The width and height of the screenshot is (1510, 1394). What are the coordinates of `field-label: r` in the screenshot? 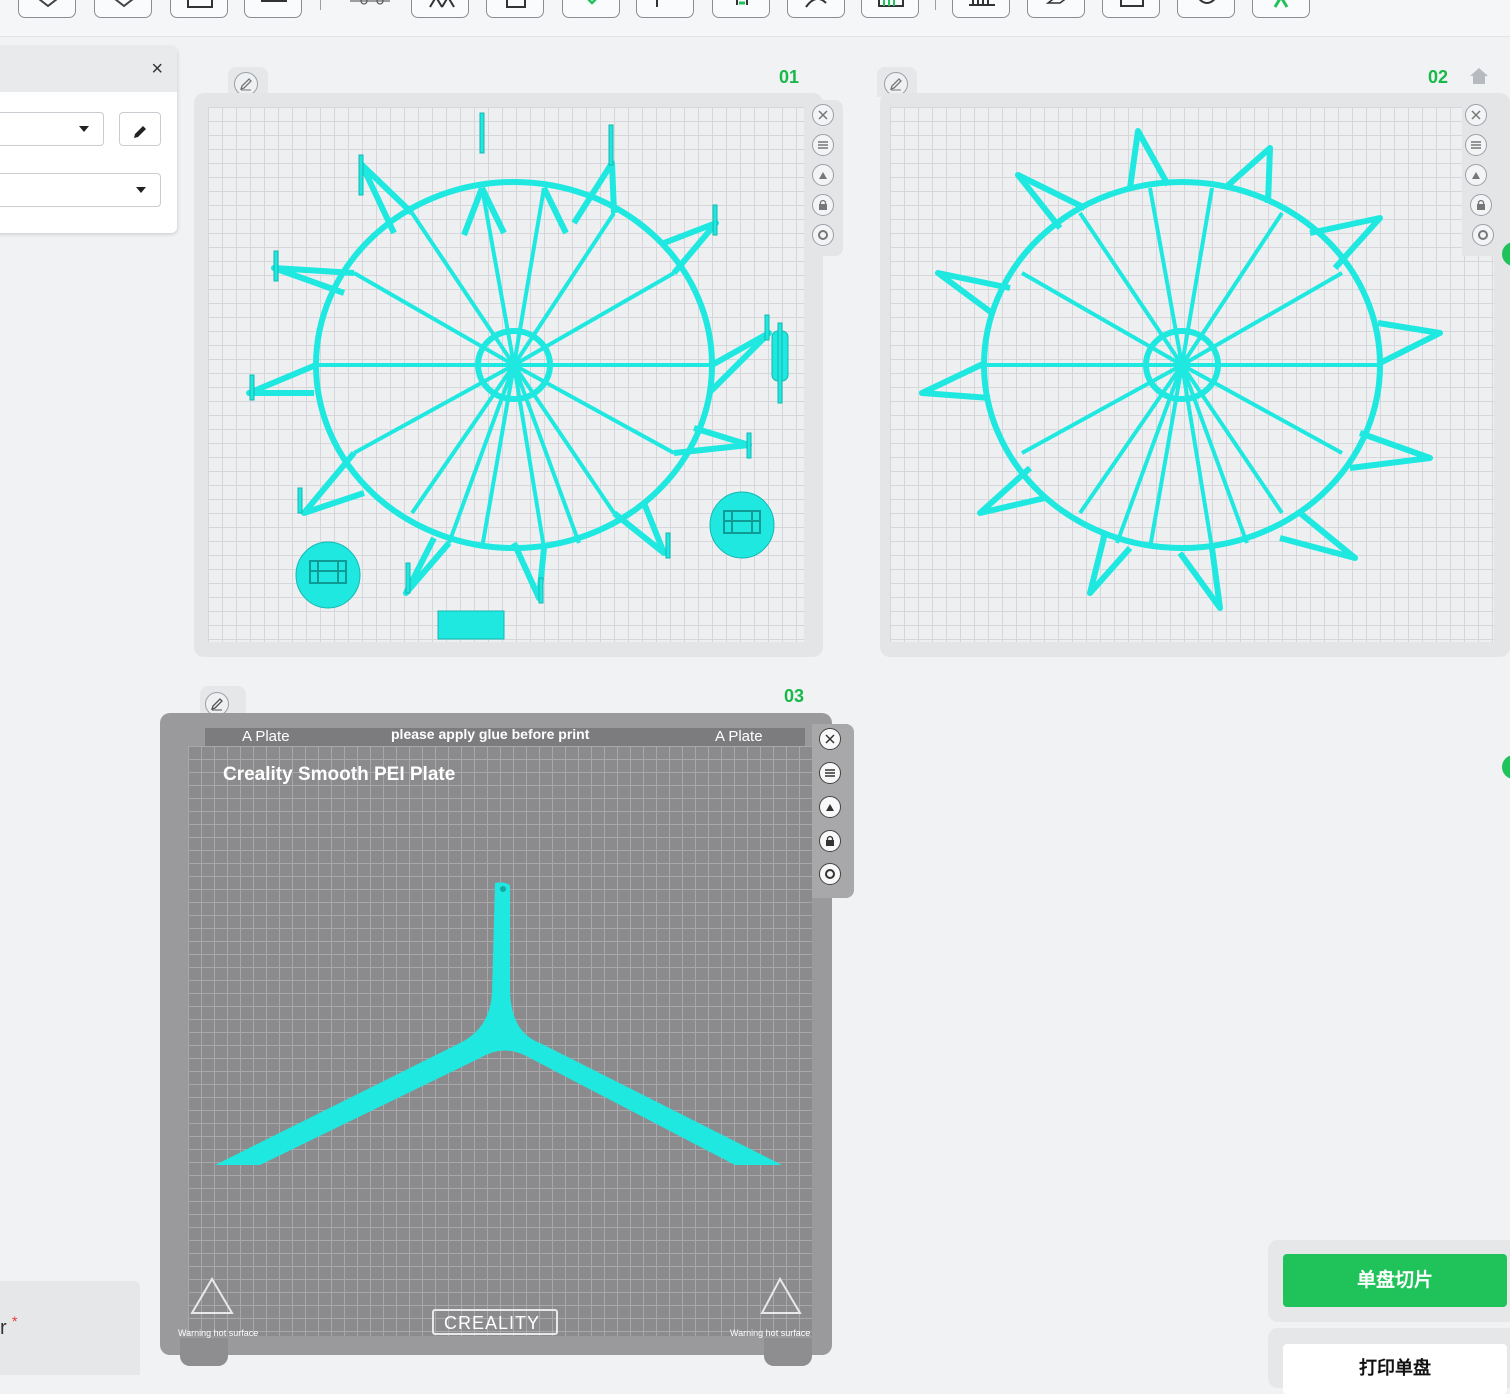 It's located at (3, 1328).